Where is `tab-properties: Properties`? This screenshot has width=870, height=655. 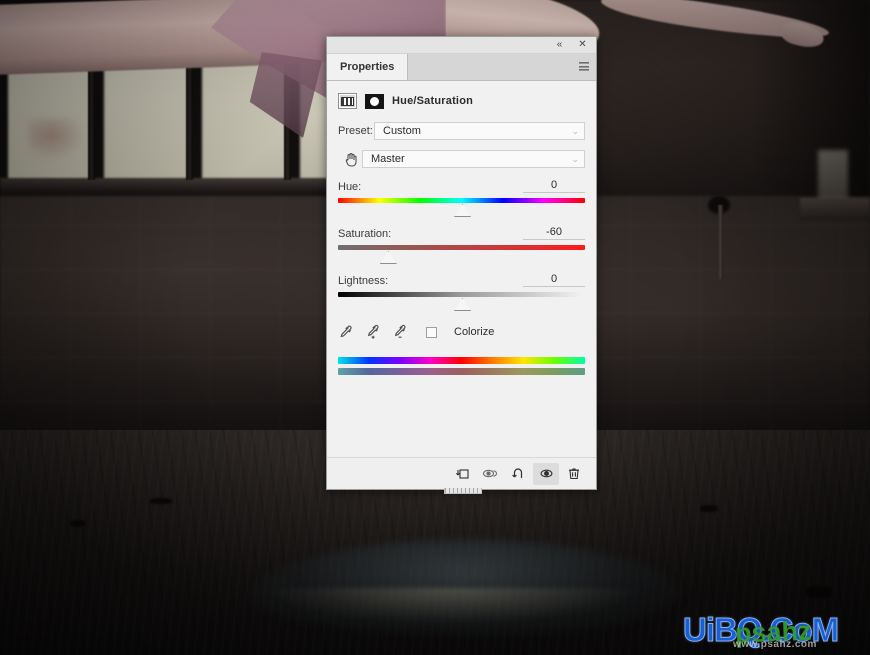 tab-properties: Properties is located at coordinates (368, 67).